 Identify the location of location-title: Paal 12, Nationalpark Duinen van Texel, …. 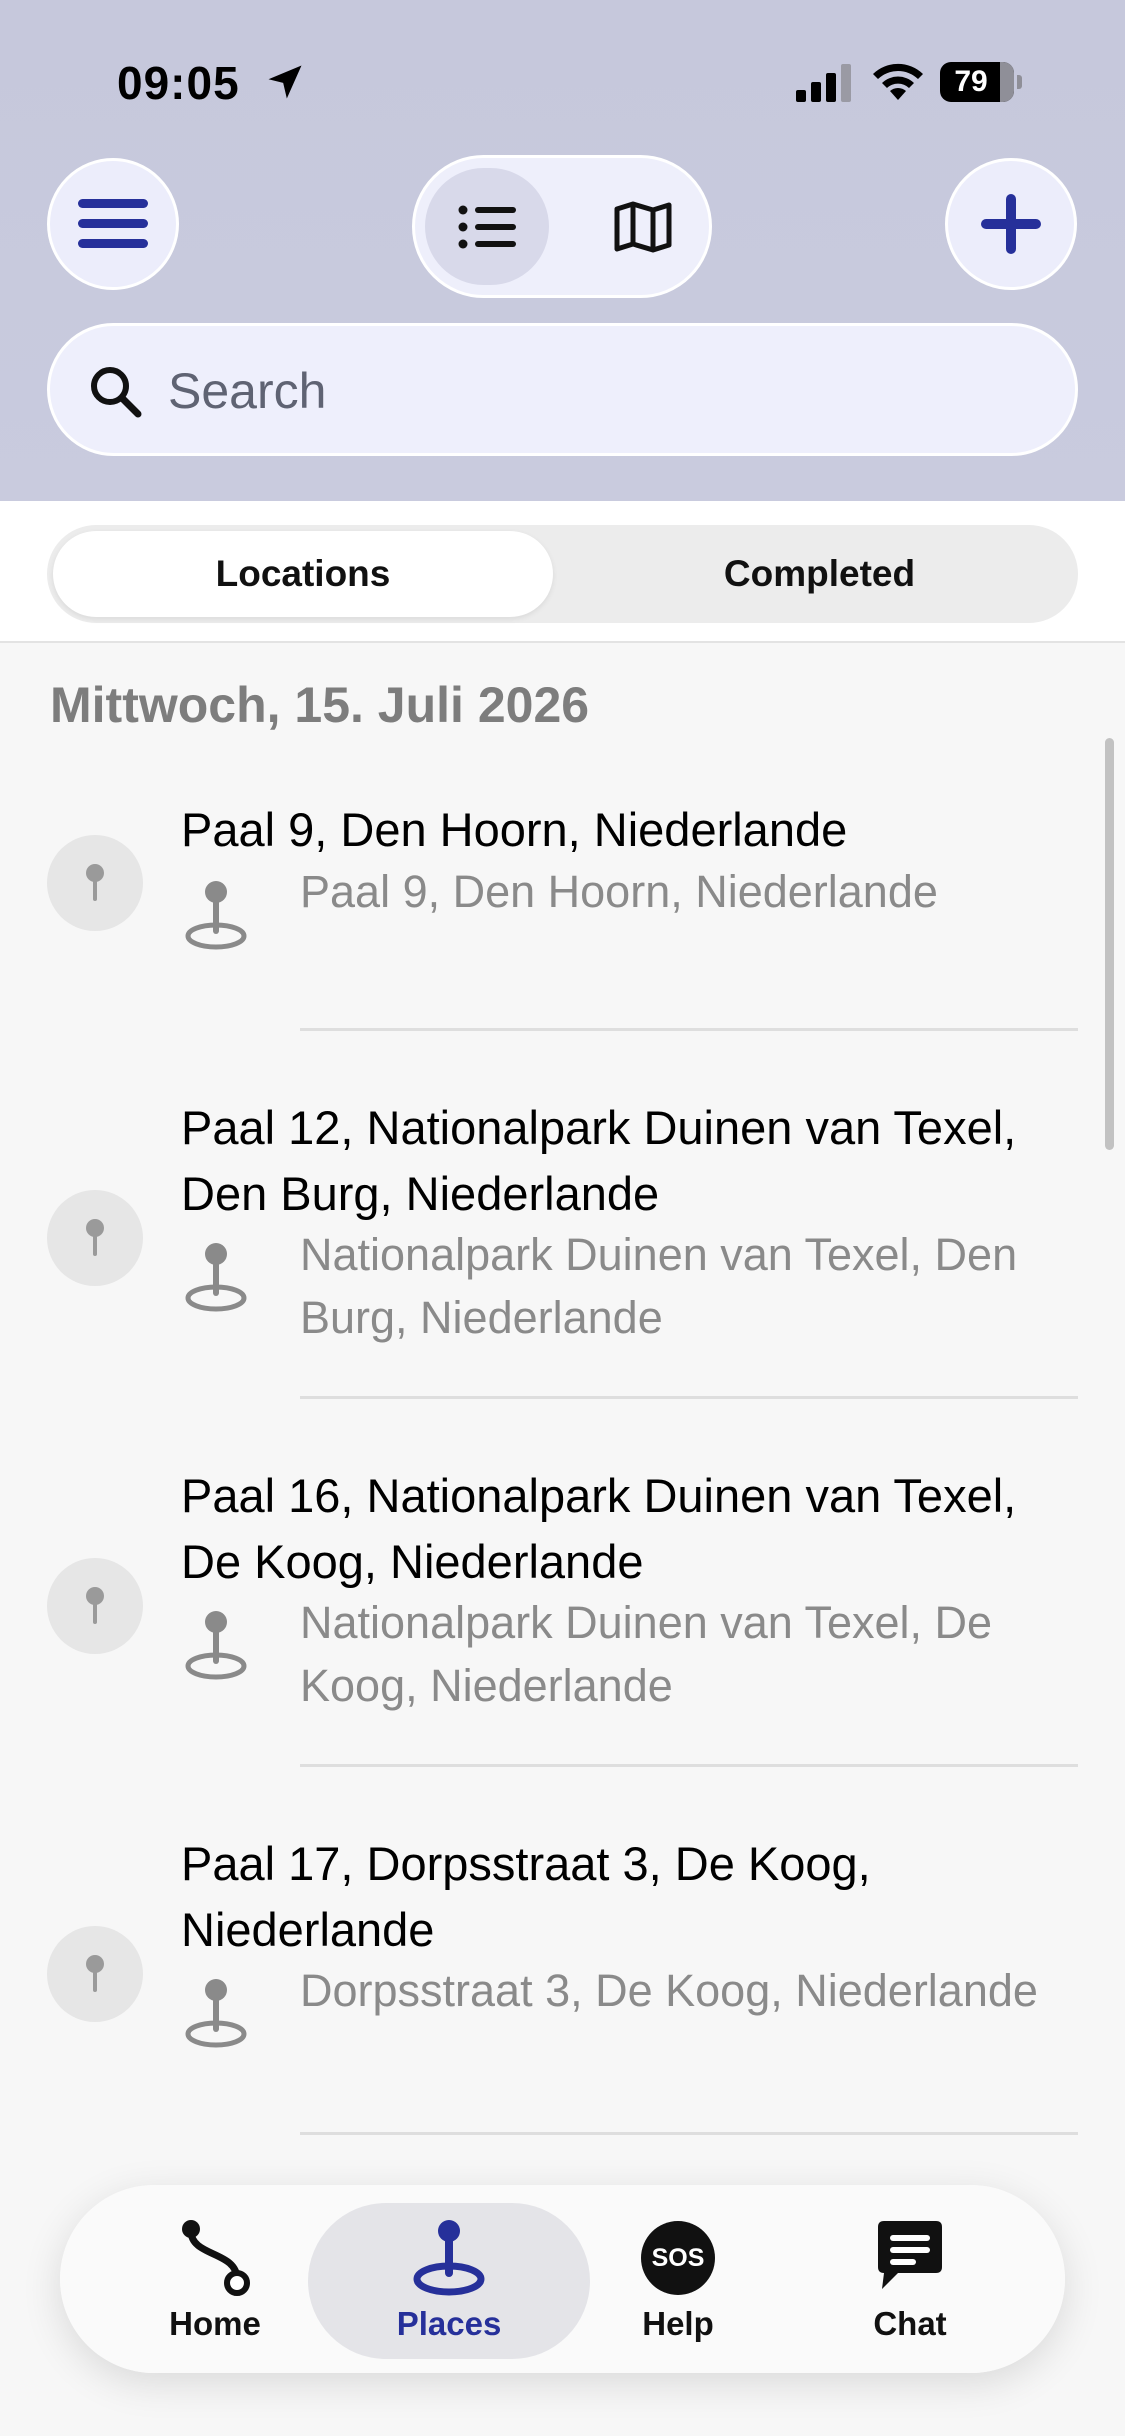
(599, 1160).